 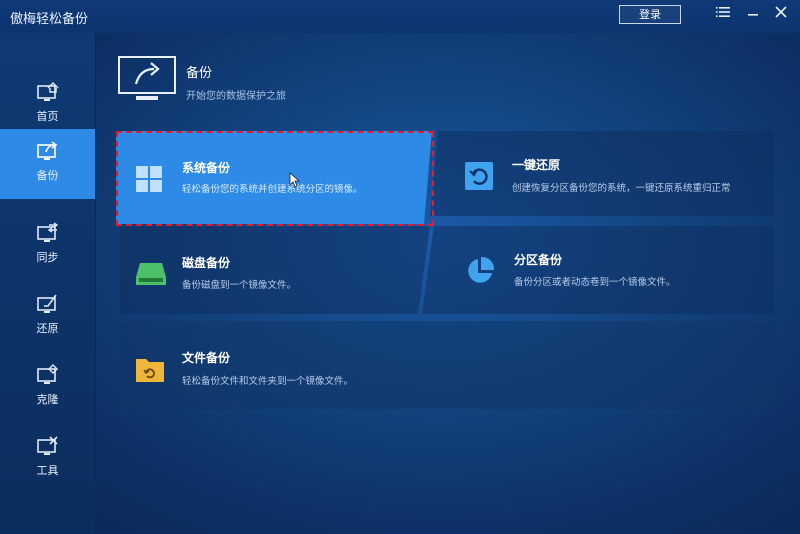 I want to click on pie-chart-icon, so click(x=481, y=269).